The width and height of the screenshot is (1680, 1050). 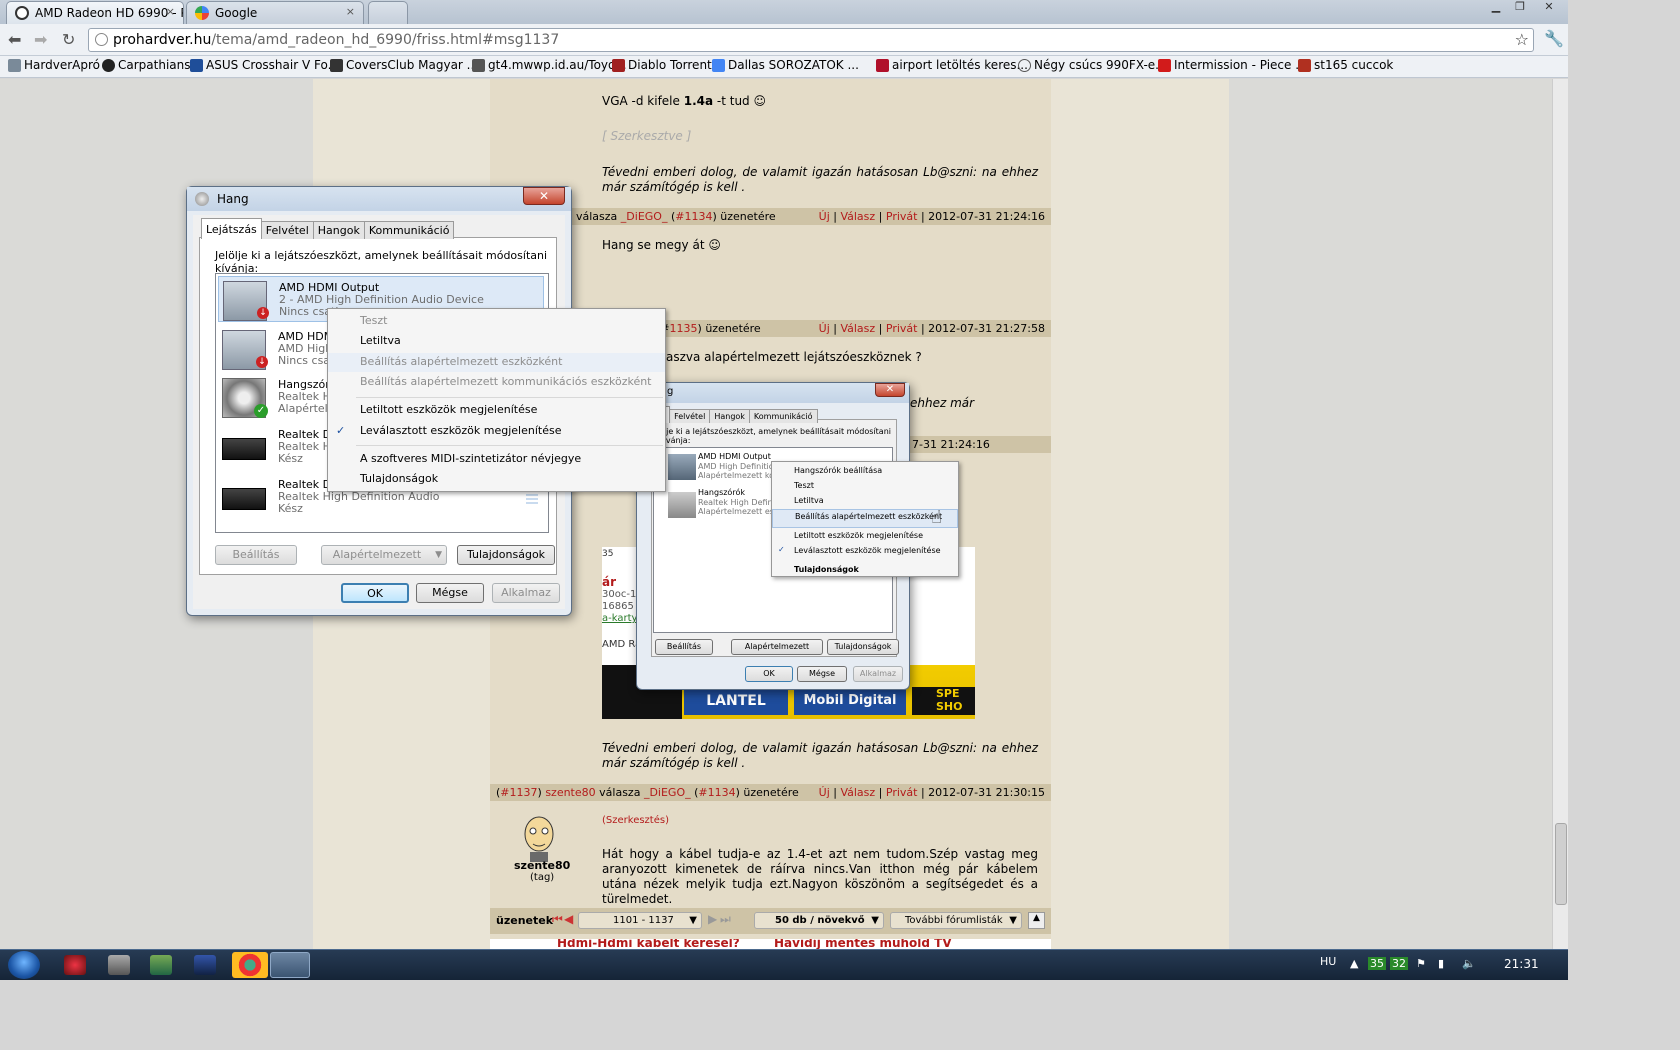 I want to click on bookmark-item: HardverApró, so click(x=54, y=65).